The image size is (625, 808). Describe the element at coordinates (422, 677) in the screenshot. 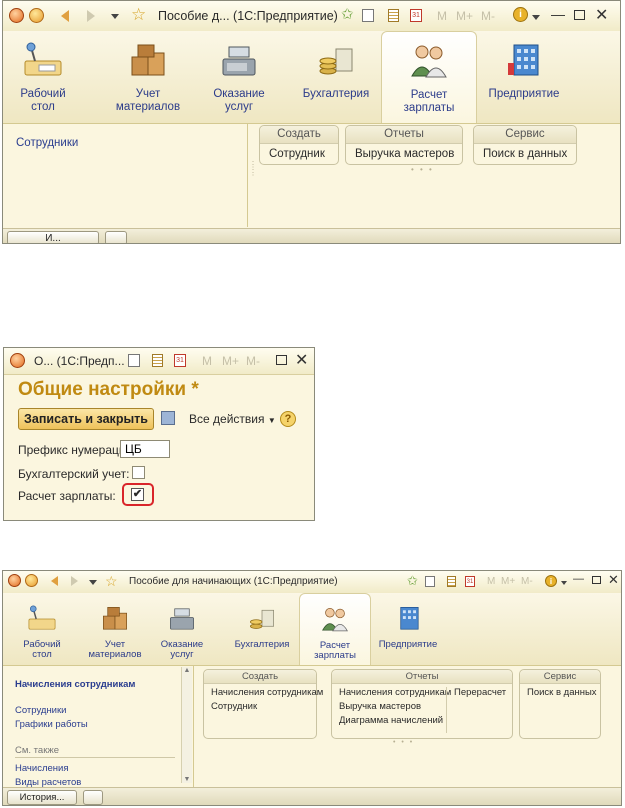

I see `group-title: Отчеты` at that location.